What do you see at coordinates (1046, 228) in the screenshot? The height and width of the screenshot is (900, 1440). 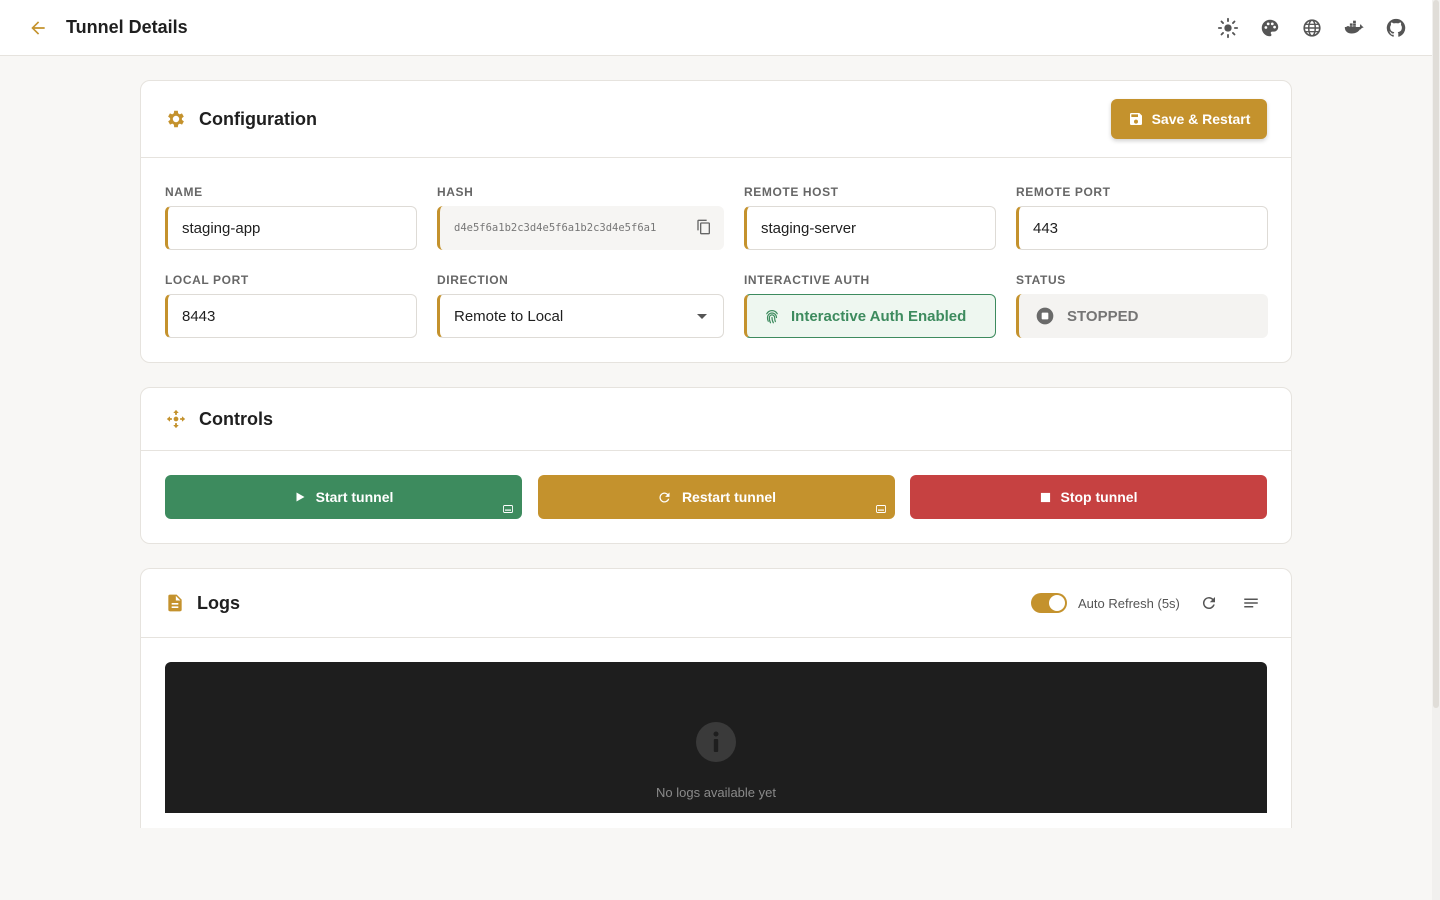 I see `remote-port-value: 443` at bounding box center [1046, 228].